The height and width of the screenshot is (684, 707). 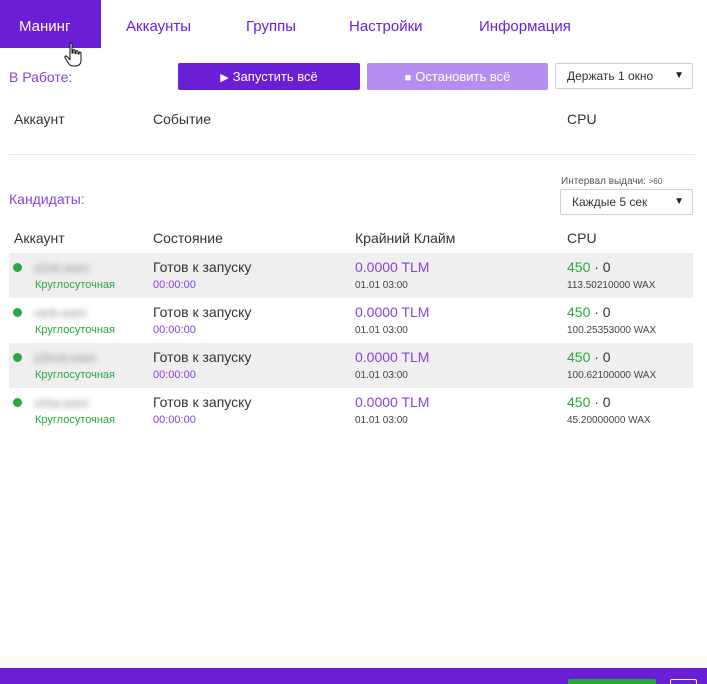 I want to click on account-name: a3hnb.wam, so click(x=65, y=357).